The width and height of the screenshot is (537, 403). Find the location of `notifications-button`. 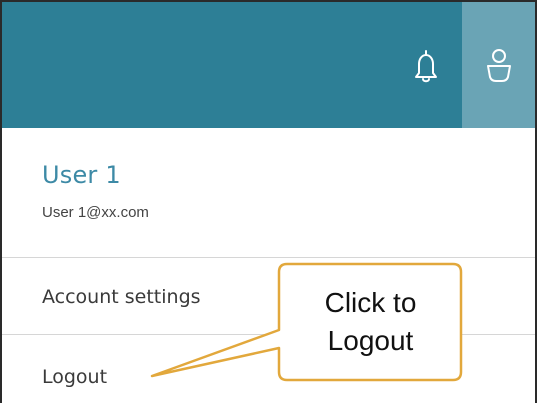

notifications-button is located at coordinates (427, 65).